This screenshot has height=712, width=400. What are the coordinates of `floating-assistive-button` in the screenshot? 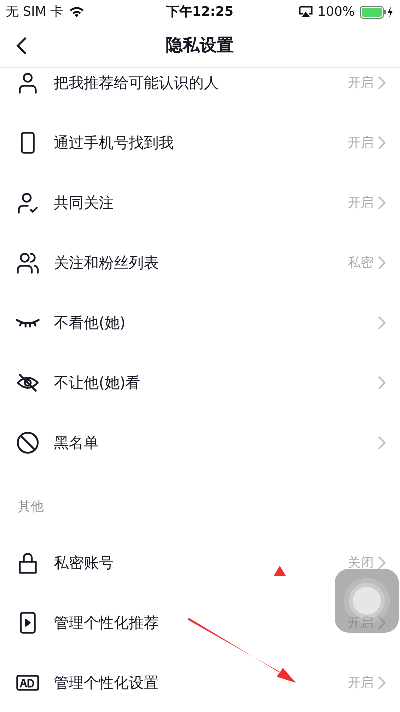 It's located at (367, 601).